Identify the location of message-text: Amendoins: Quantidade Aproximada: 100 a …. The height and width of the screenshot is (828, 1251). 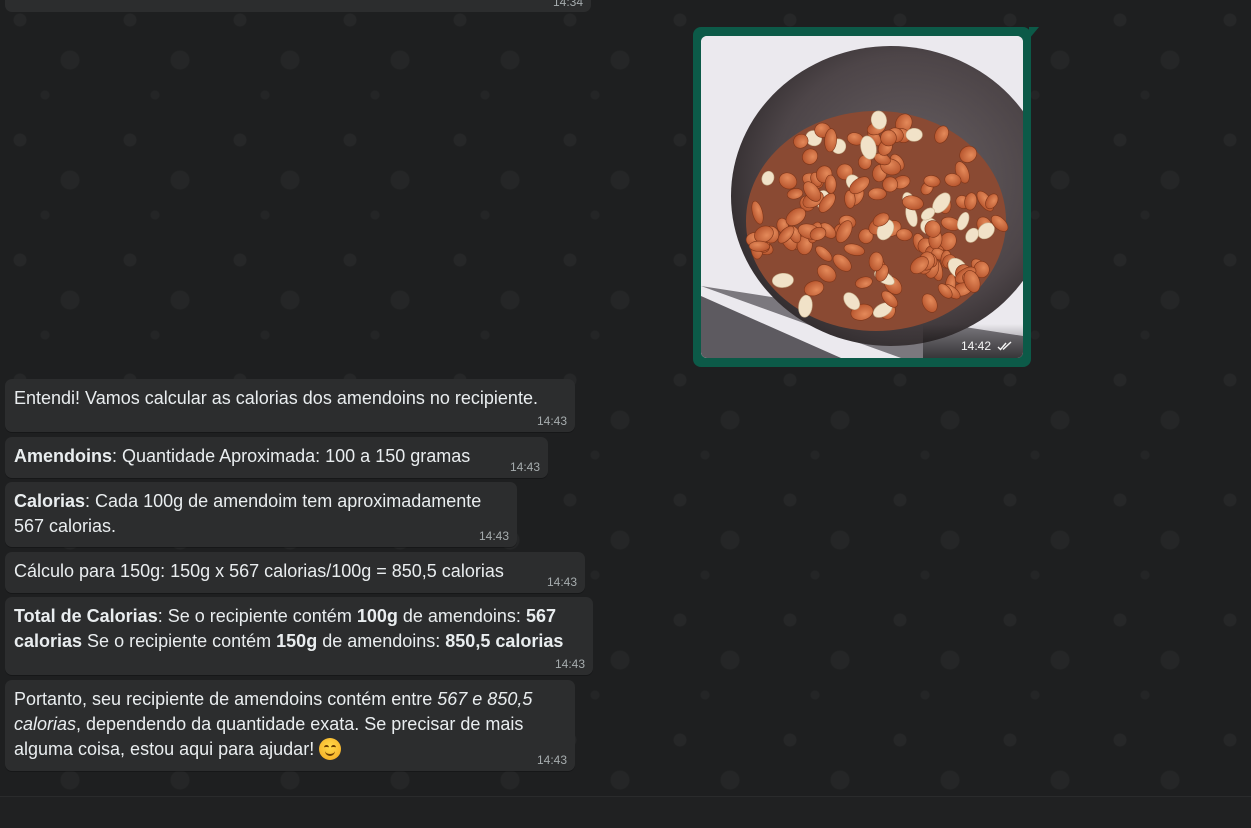
(276, 456).